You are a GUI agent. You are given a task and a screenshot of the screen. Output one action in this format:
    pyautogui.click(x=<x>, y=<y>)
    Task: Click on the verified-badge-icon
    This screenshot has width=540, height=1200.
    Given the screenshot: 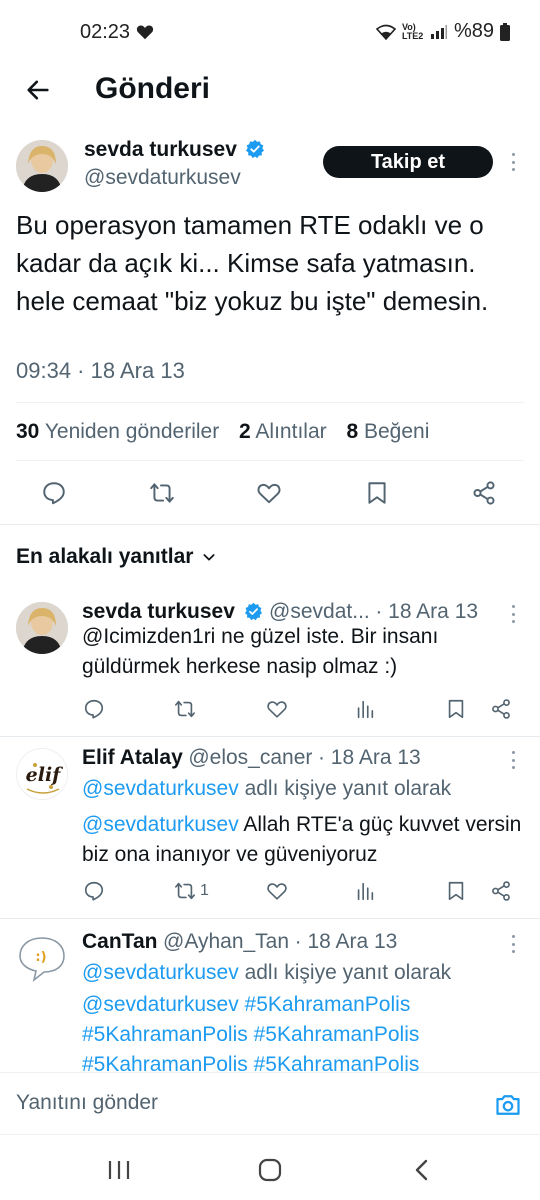 What is the action you would take?
    pyautogui.click(x=255, y=149)
    